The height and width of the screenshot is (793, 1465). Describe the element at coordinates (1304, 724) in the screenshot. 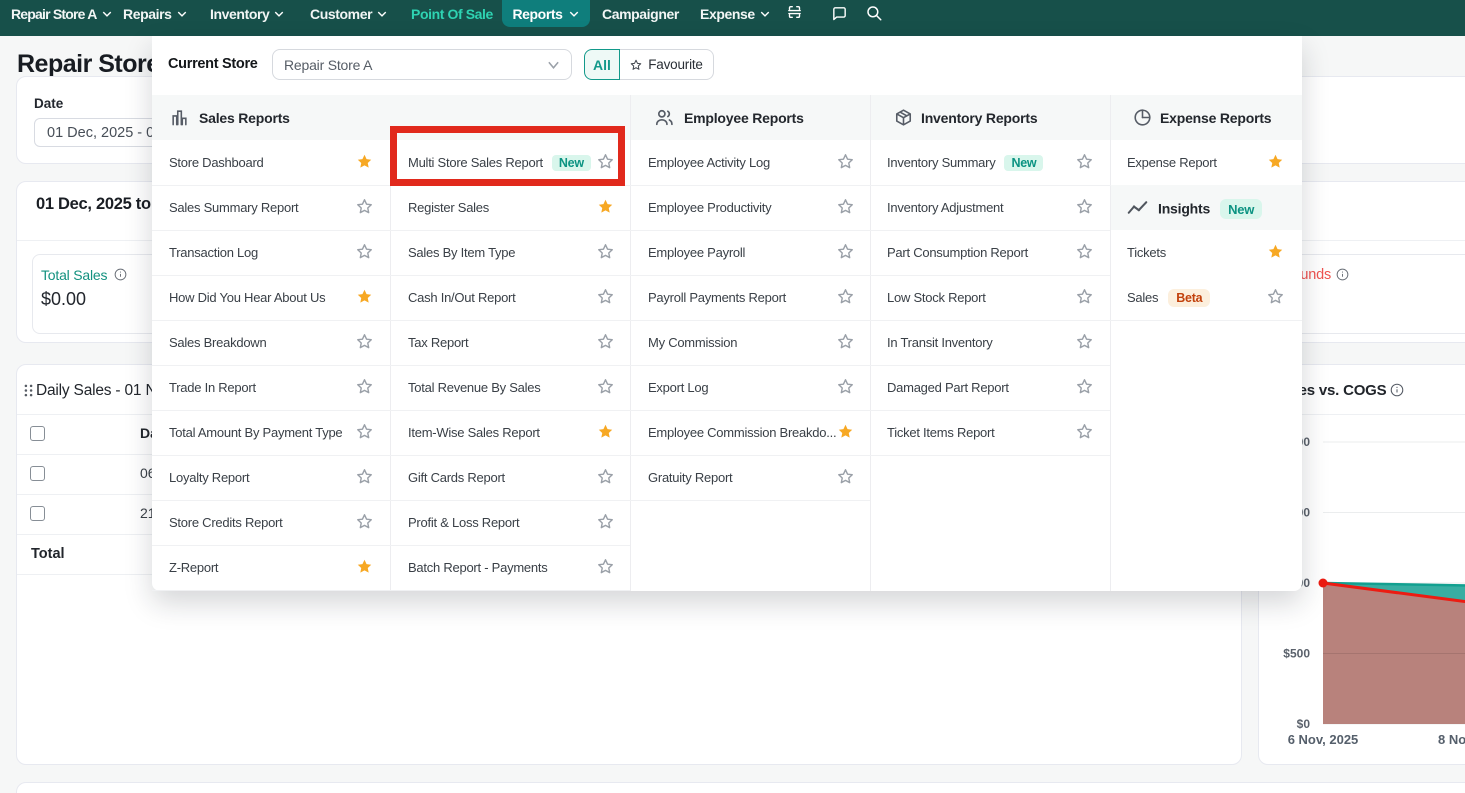

I see `svg-text: $0` at that location.